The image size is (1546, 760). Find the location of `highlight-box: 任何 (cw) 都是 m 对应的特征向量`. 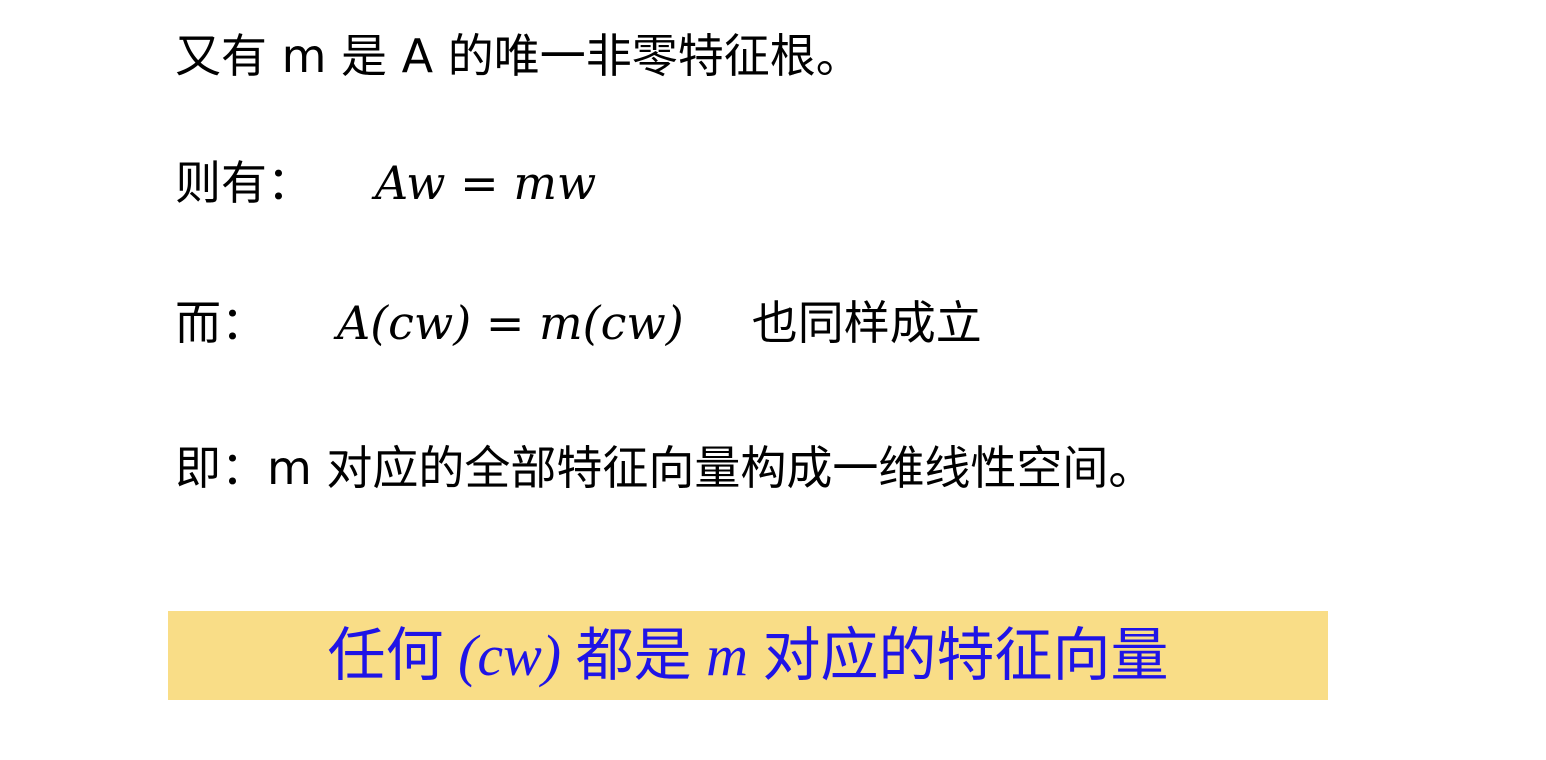

highlight-box: 任何 (cw) 都是 m 对应的特征向量 is located at coordinates (748, 655).